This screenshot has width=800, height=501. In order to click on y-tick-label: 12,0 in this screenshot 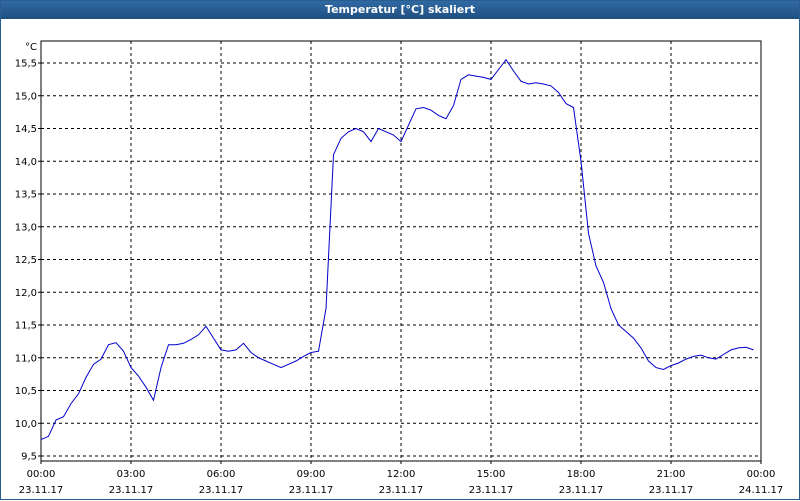, I will do `click(26, 293)`.